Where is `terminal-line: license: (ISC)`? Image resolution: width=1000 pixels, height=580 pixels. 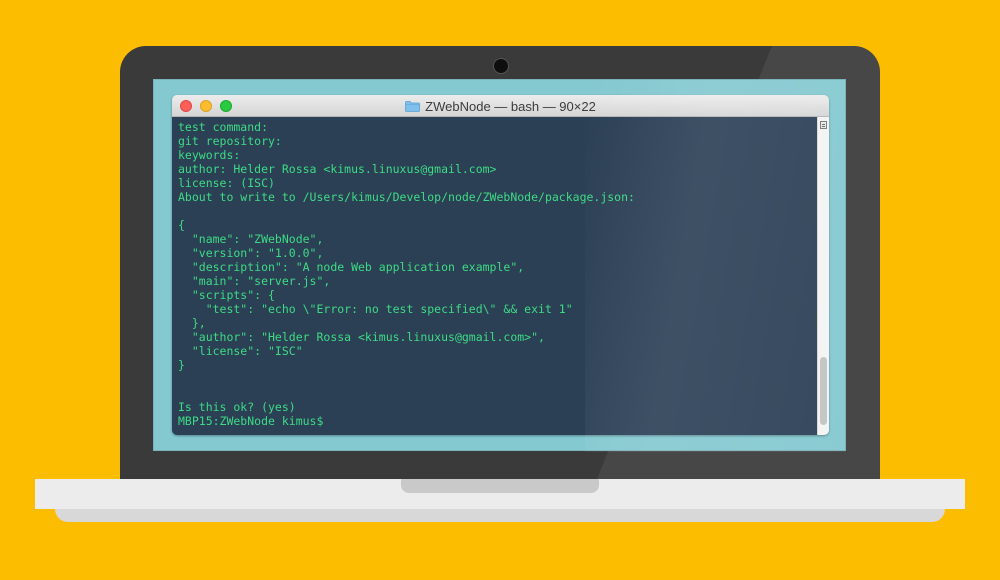
terminal-line: license: (ISC) is located at coordinates (226, 183).